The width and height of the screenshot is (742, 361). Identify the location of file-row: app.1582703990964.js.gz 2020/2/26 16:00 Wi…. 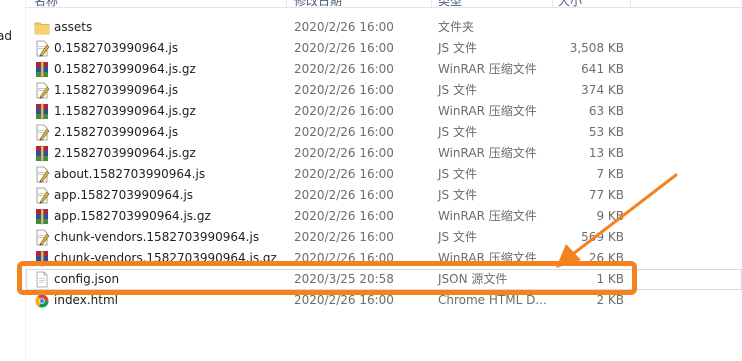
(384, 216).